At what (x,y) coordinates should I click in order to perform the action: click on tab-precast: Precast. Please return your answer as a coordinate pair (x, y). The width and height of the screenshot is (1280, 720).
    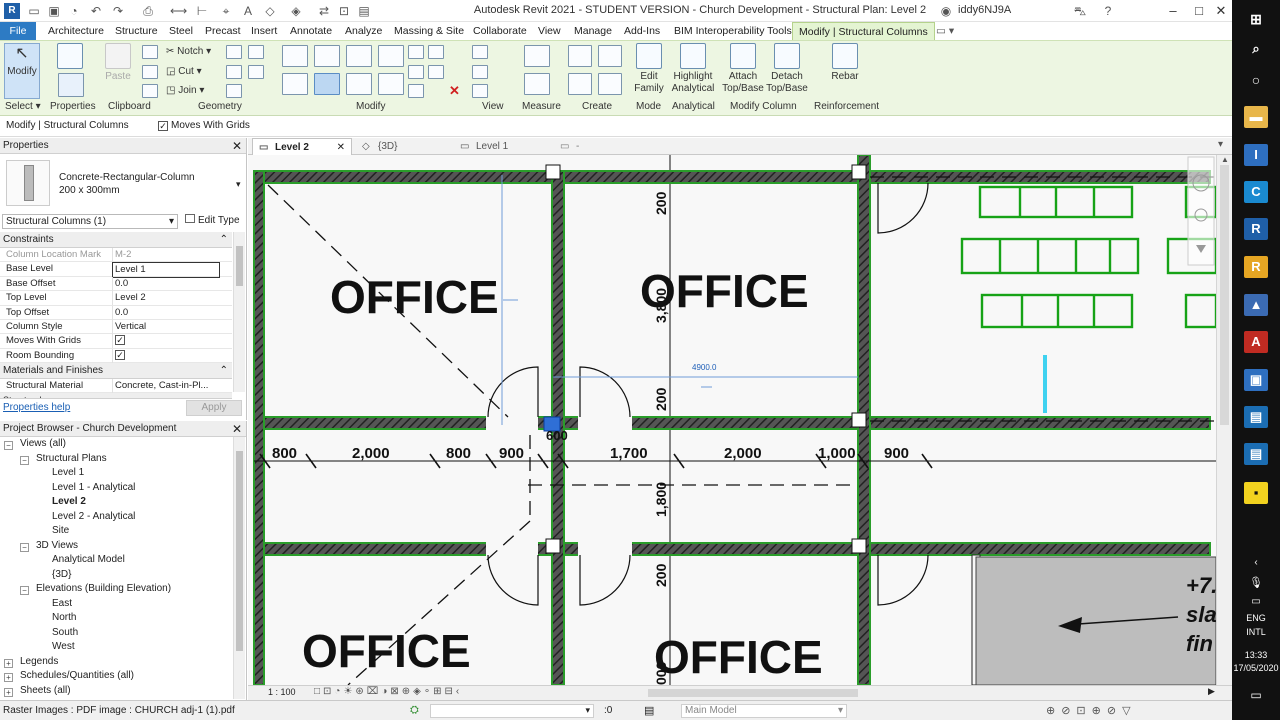
    Looking at the image, I should click on (223, 31).